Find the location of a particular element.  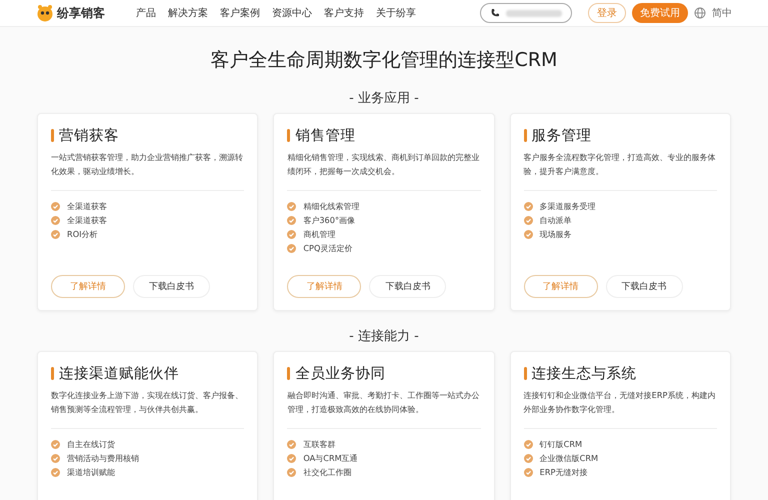

feature-text: 渠道培训赋能 is located at coordinates (91, 472).